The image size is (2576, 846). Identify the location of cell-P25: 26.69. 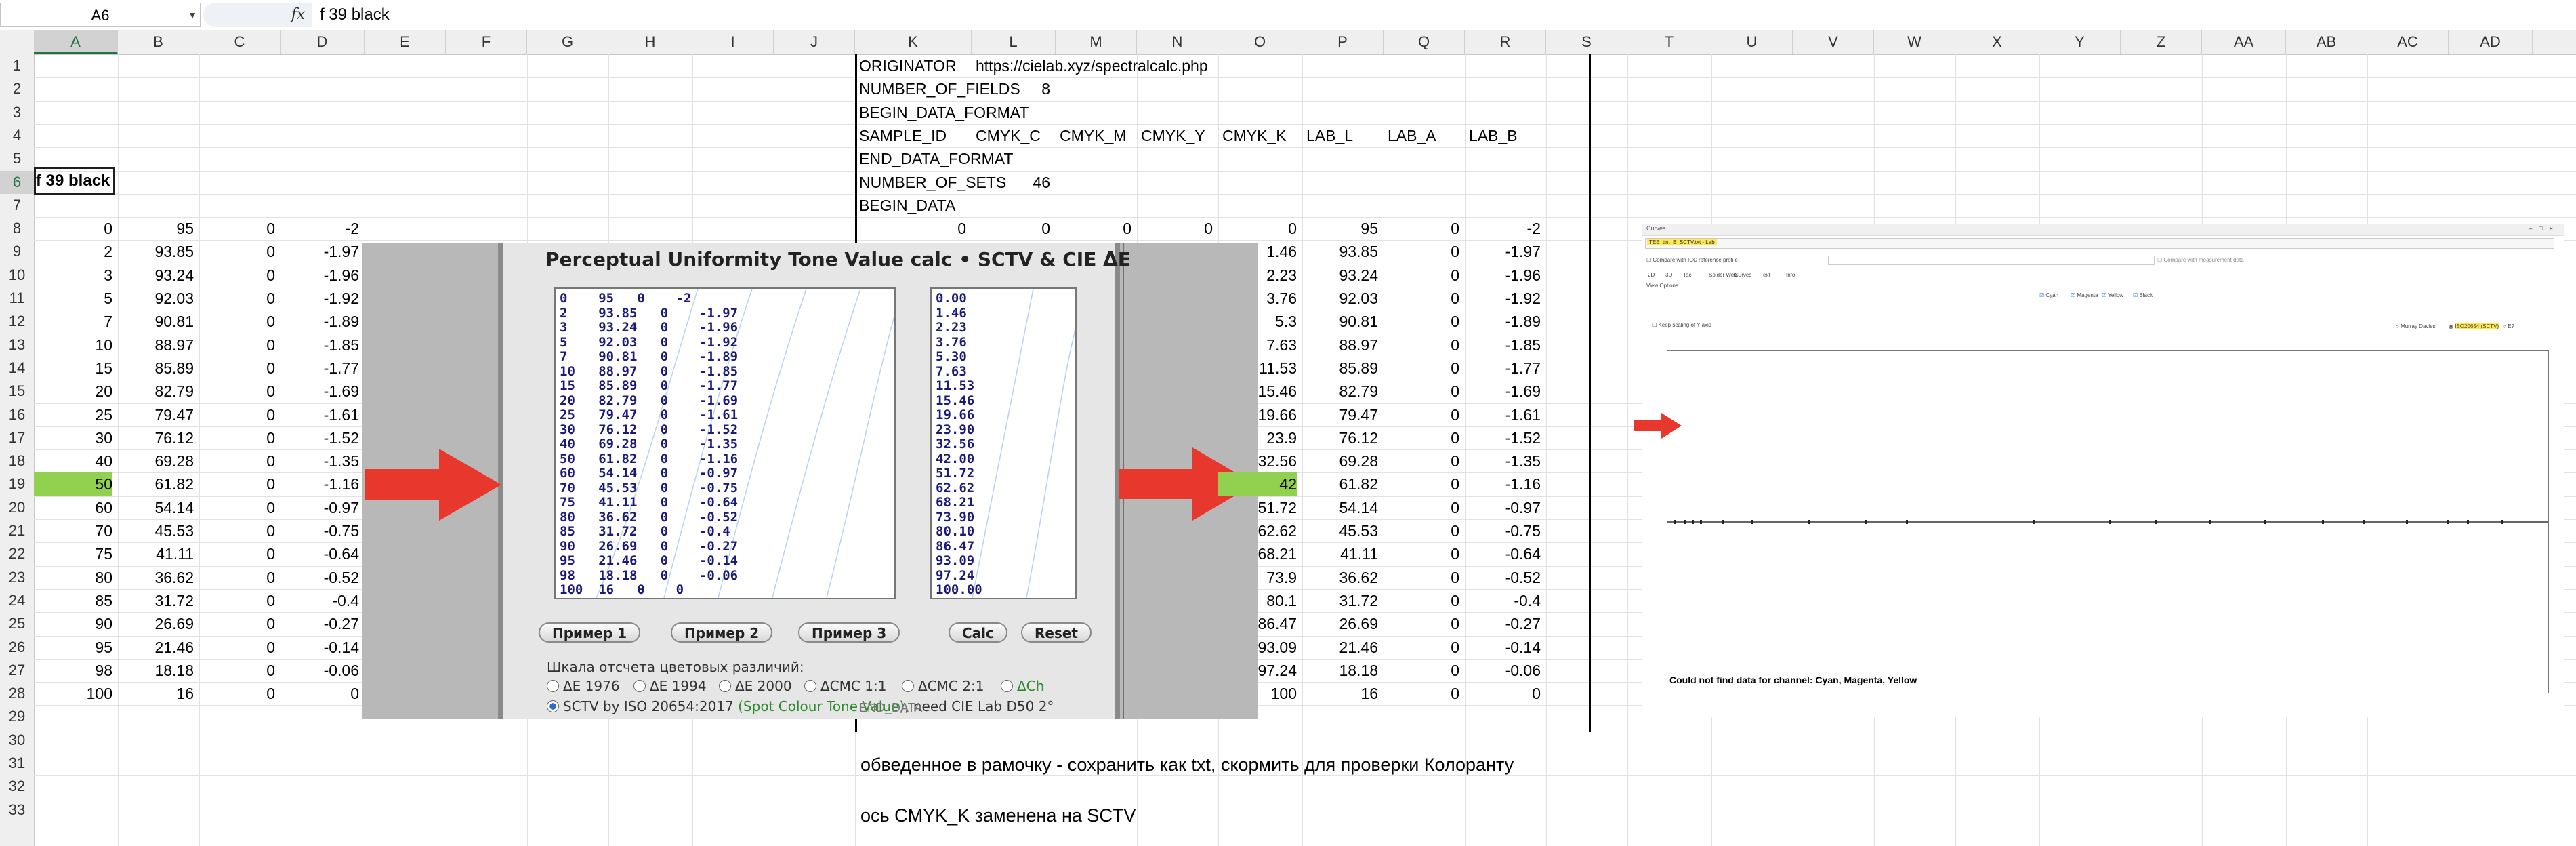
(1340, 623).